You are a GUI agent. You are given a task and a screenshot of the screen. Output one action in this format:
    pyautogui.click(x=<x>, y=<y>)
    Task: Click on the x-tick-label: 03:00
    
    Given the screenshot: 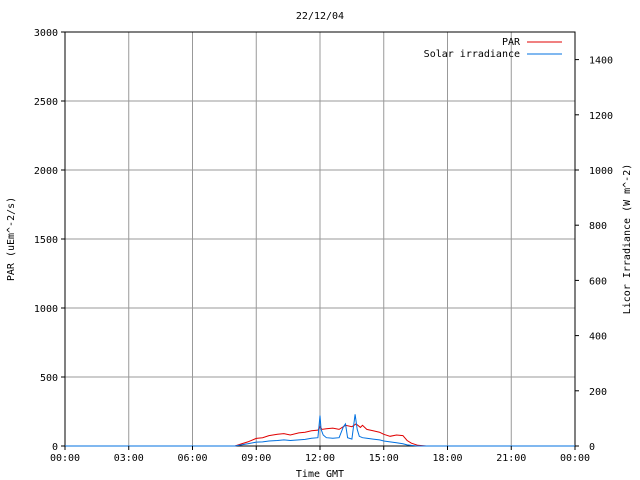 What is the action you would take?
    pyautogui.click(x=129, y=458)
    